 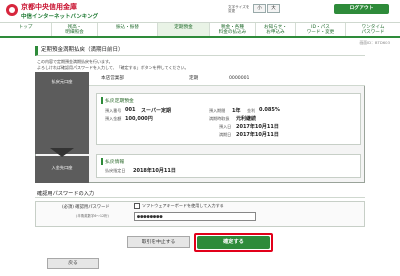 I want to click on maturity-method: 元利継続, so click(x=246, y=119).